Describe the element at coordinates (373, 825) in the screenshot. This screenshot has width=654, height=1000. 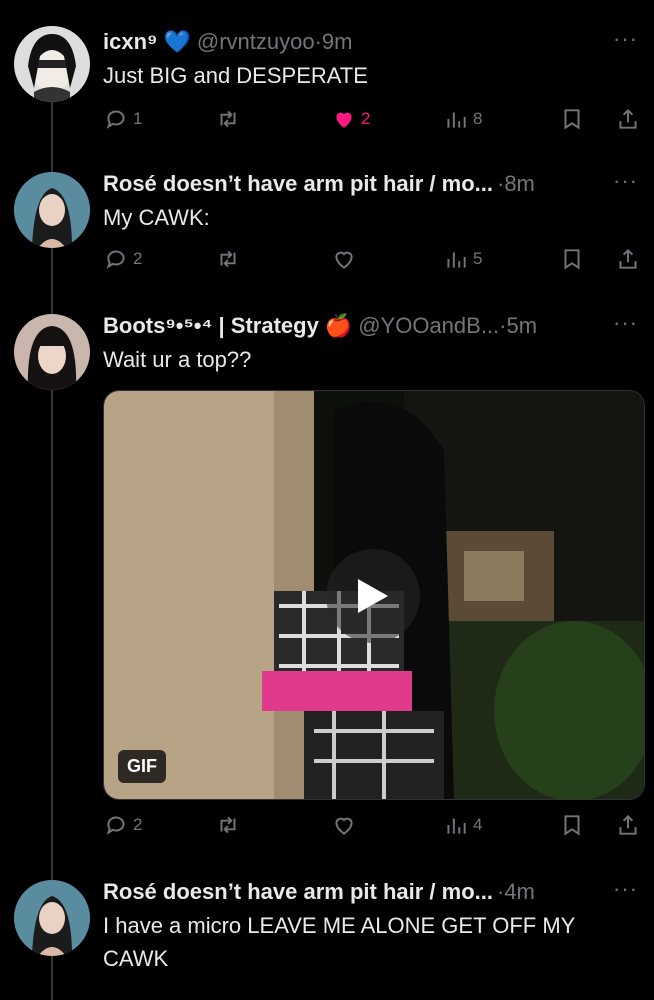
I see `action-bar: 2 4` at that location.